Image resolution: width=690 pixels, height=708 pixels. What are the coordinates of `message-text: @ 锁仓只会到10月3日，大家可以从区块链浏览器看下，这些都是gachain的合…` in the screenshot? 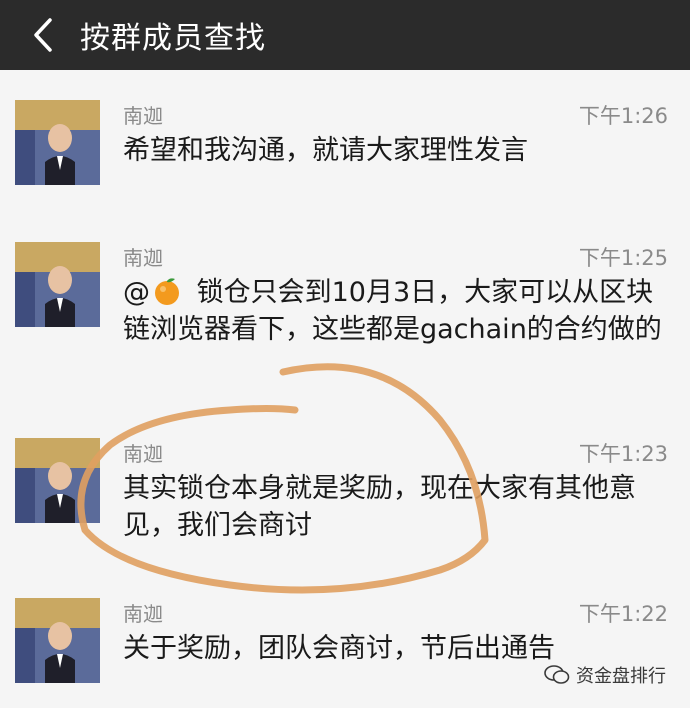 It's located at (398, 311).